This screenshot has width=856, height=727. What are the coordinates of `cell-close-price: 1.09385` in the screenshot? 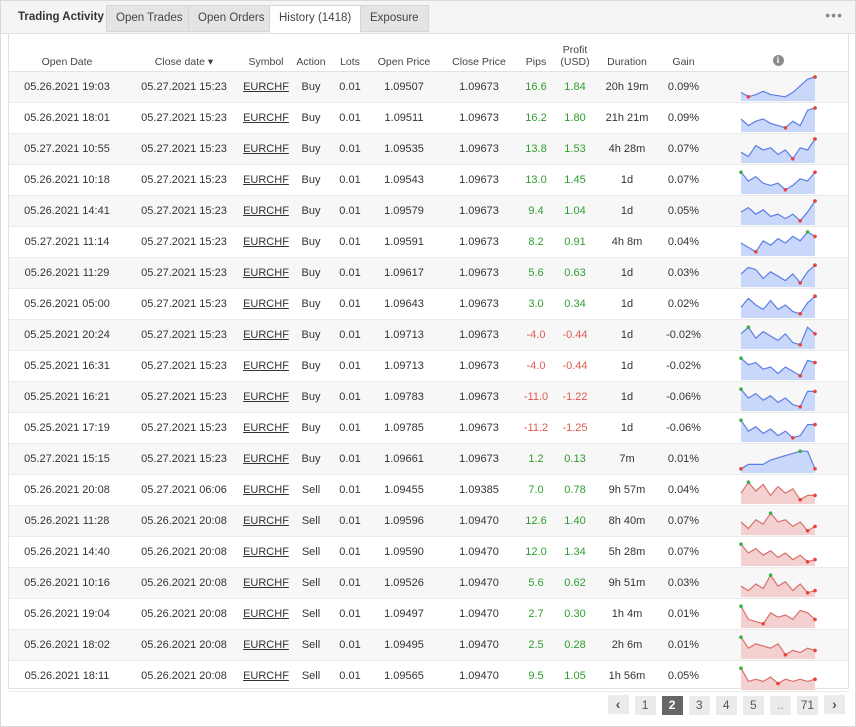 It's located at (479, 490).